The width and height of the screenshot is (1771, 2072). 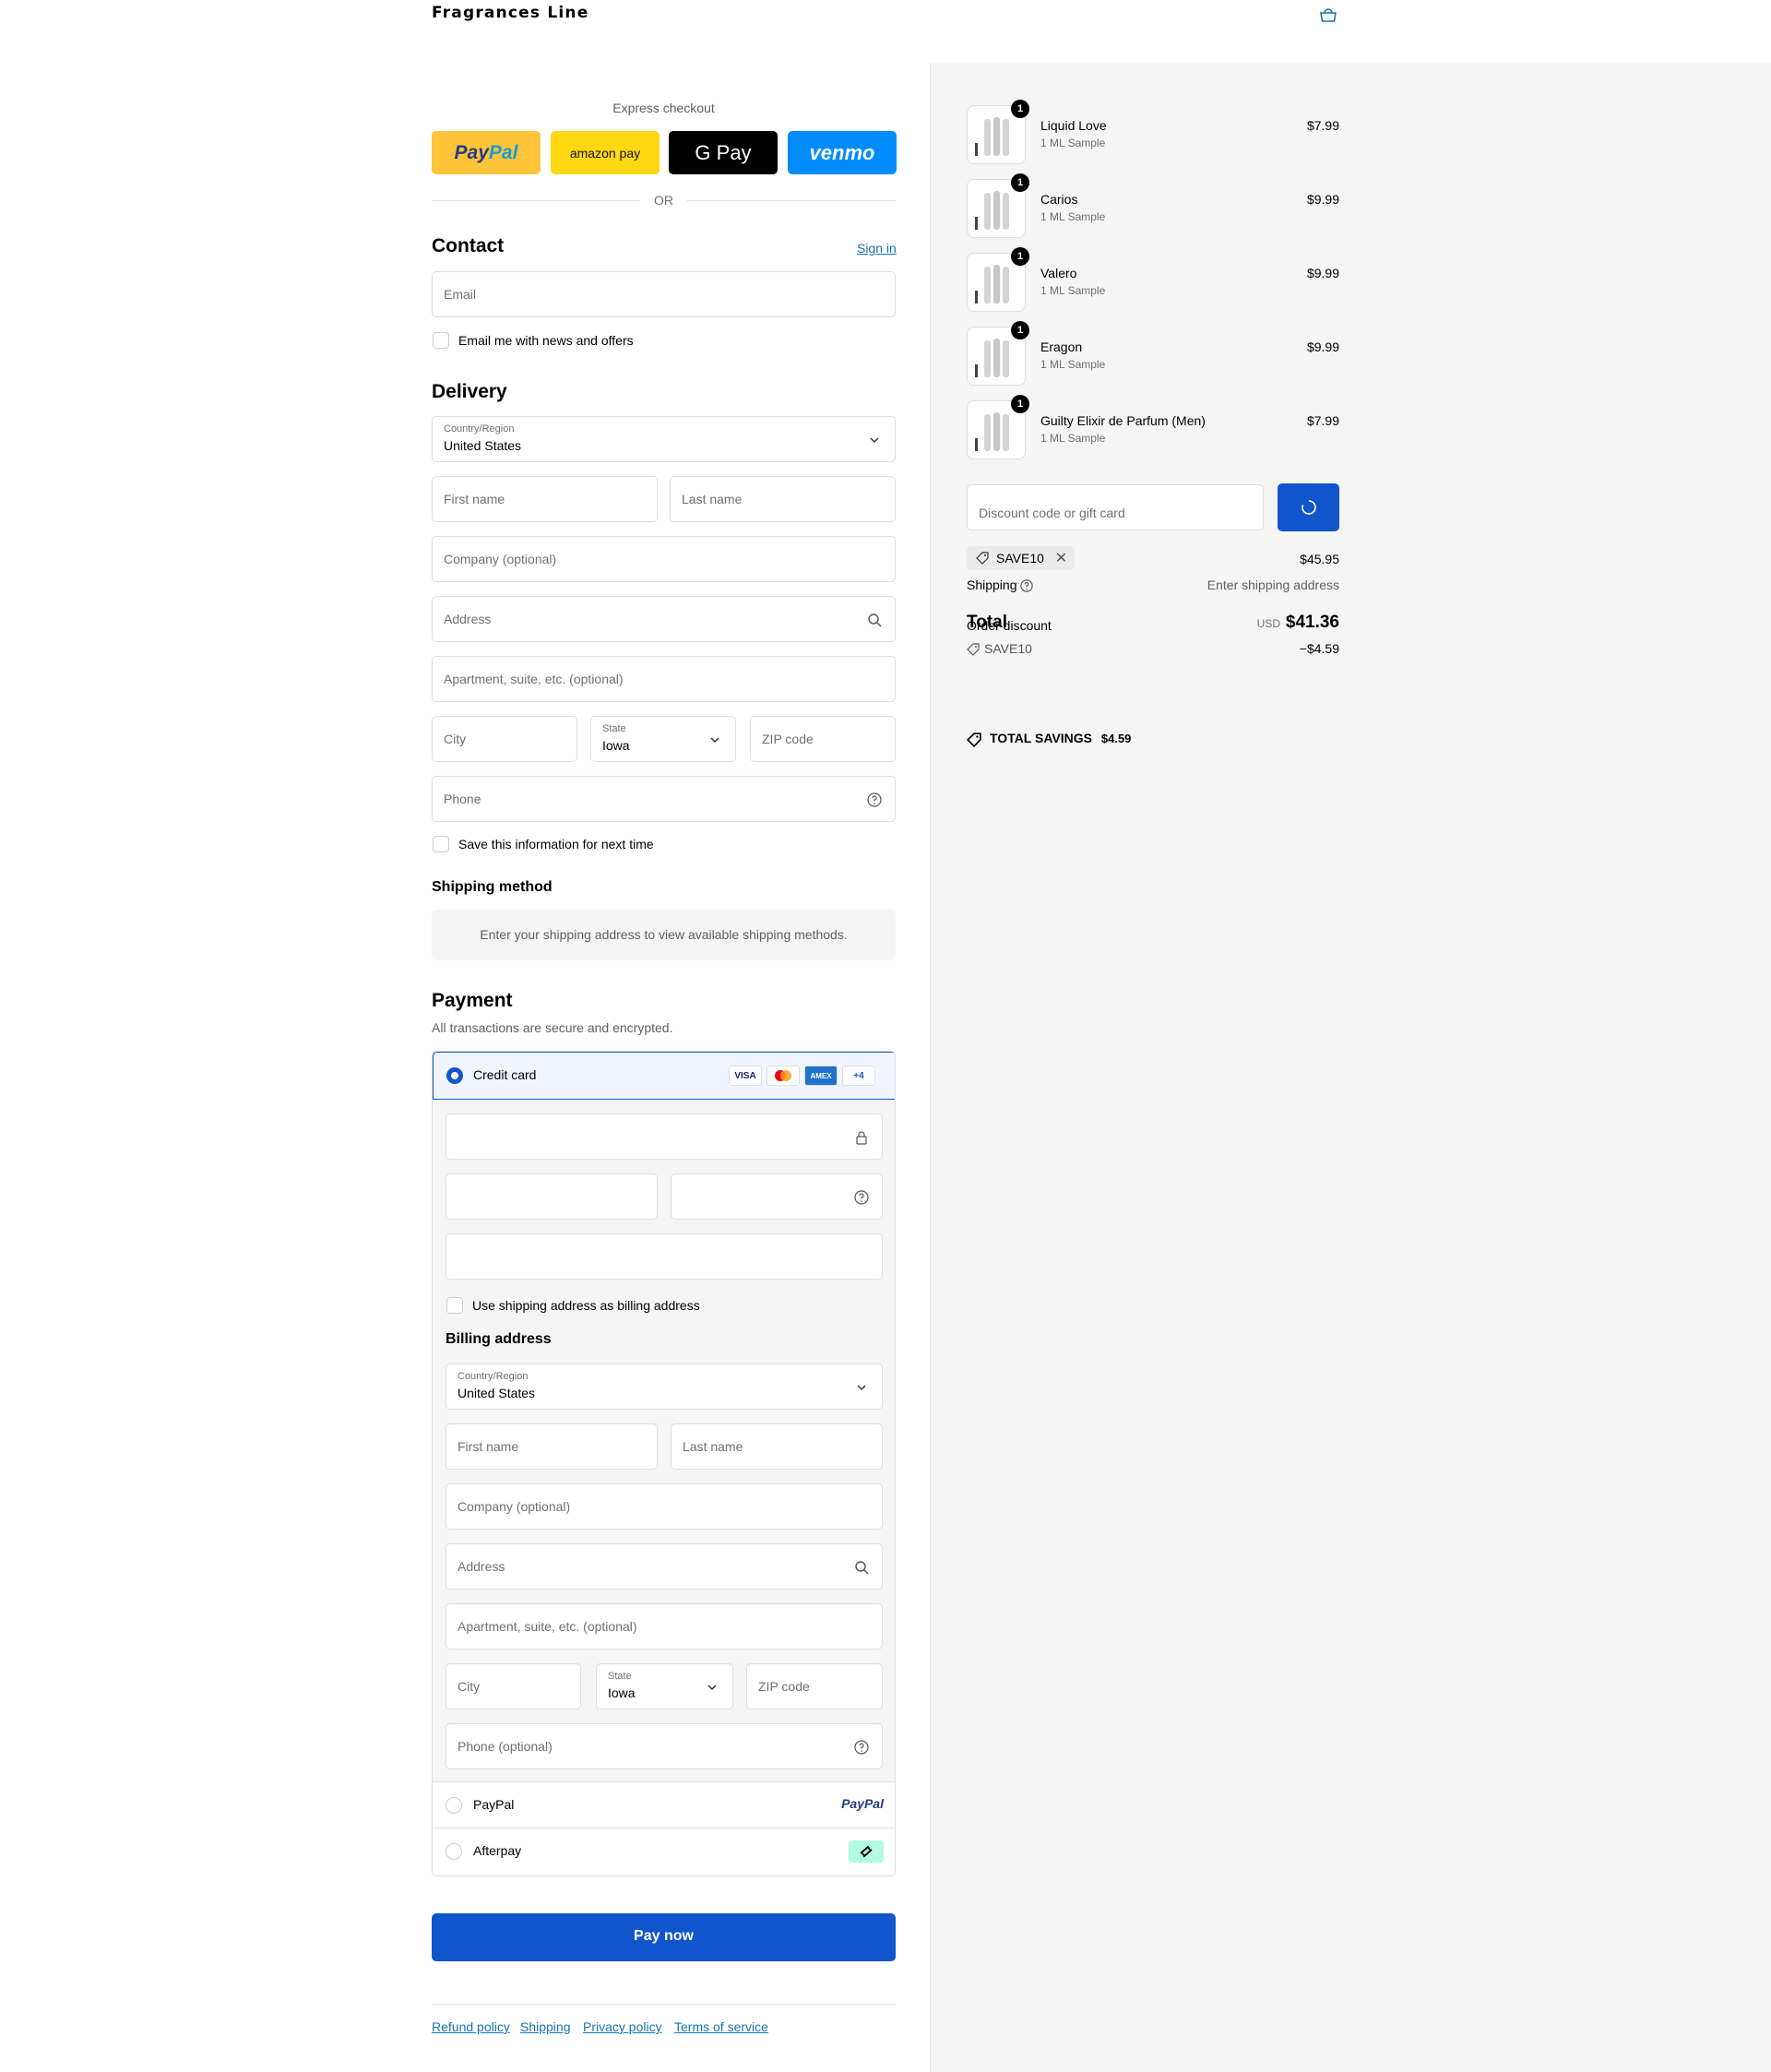 What do you see at coordinates (545, 2026) in the screenshot?
I see `shipping-policy-link: Shipping` at bounding box center [545, 2026].